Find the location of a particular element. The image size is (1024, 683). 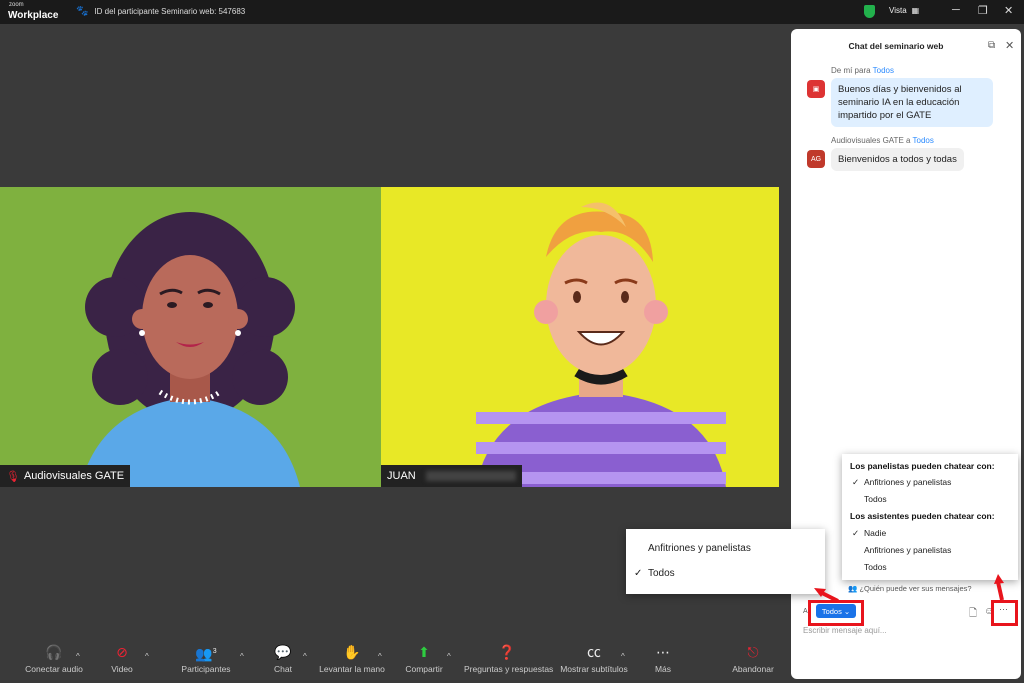

audio-label: Conectar audio is located at coordinates (54, 669).